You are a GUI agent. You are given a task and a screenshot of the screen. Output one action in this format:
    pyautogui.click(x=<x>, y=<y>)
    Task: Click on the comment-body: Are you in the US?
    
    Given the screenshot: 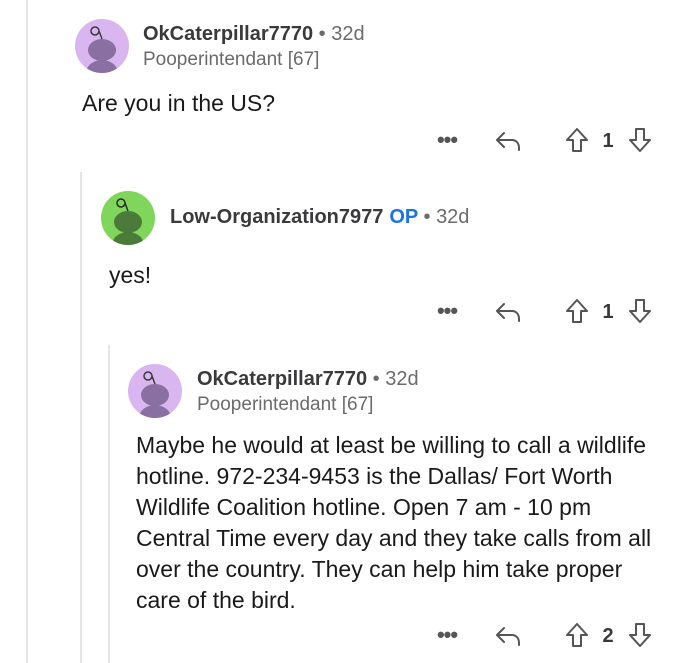 What is the action you would take?
    pyautogui.click(x=179, y=103)
    